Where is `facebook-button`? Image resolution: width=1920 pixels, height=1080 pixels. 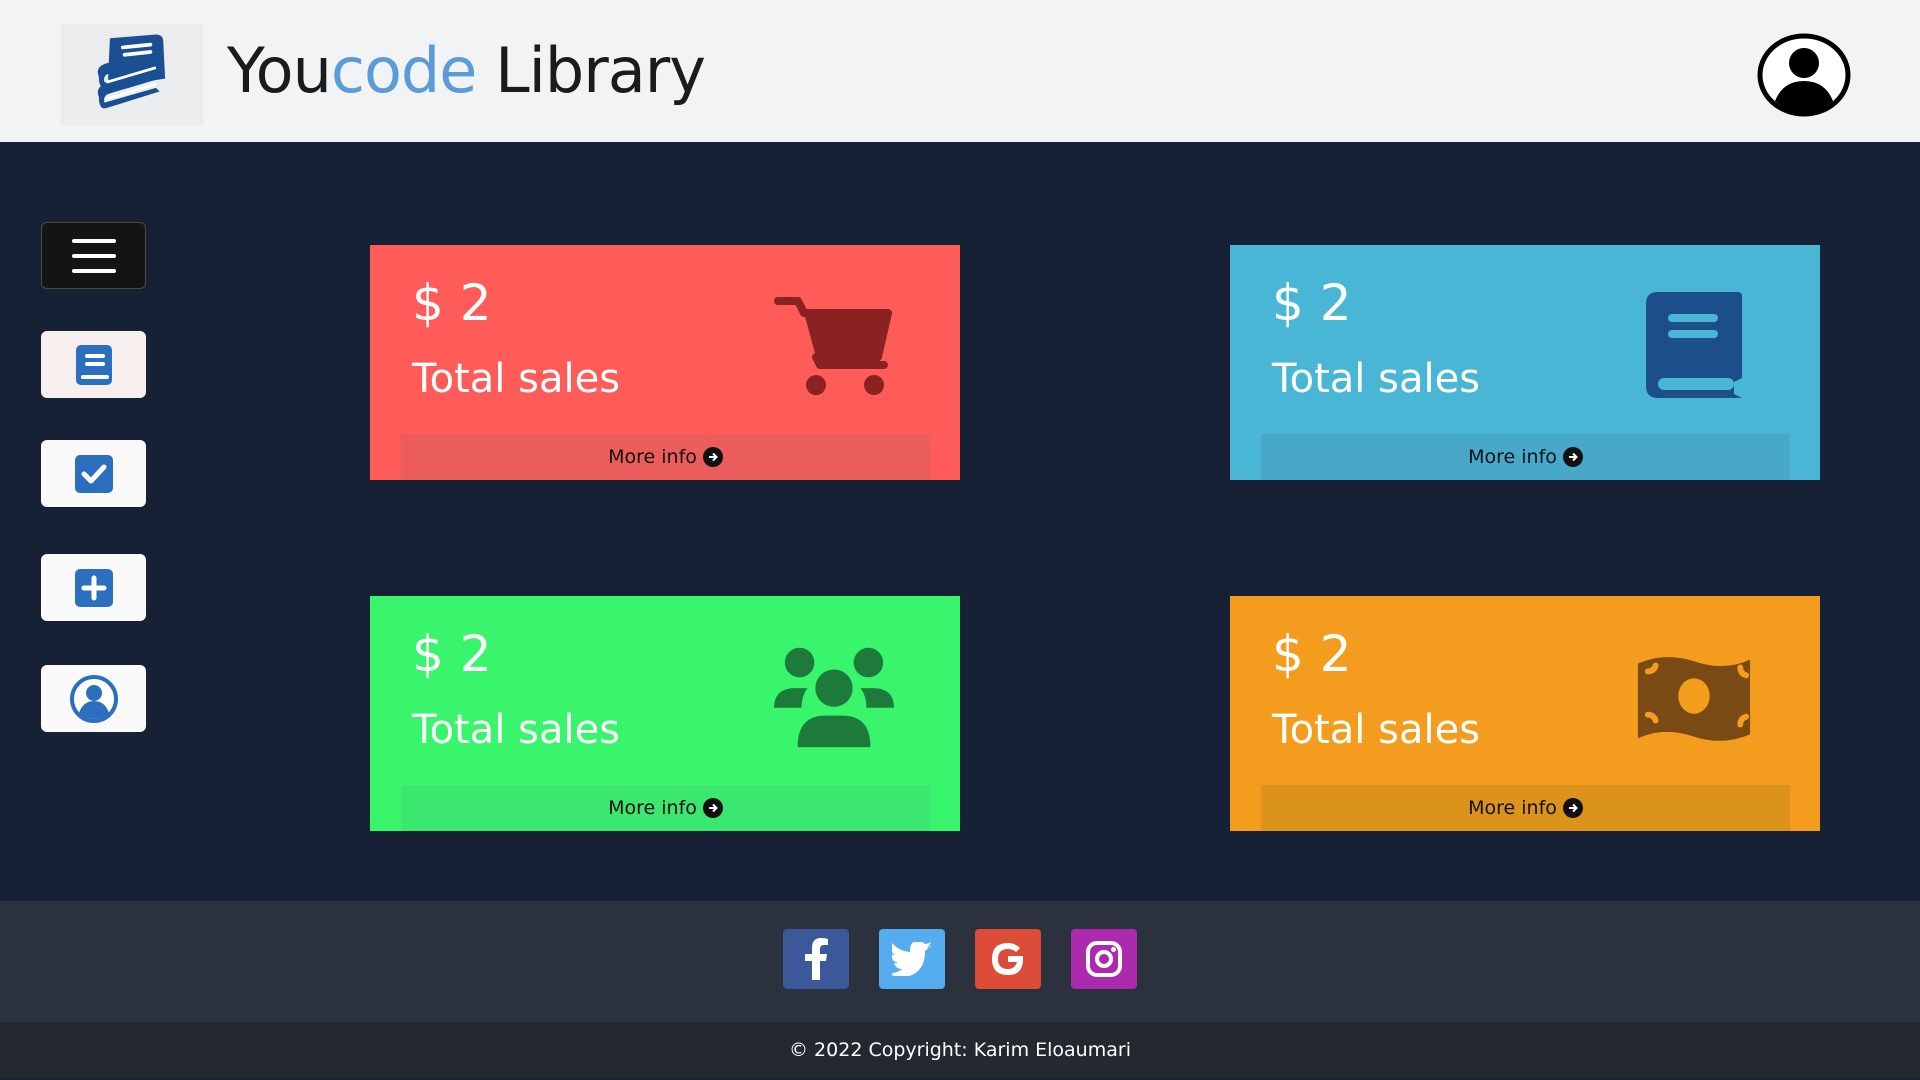
facebook-button is located at coordinates (816, 959).